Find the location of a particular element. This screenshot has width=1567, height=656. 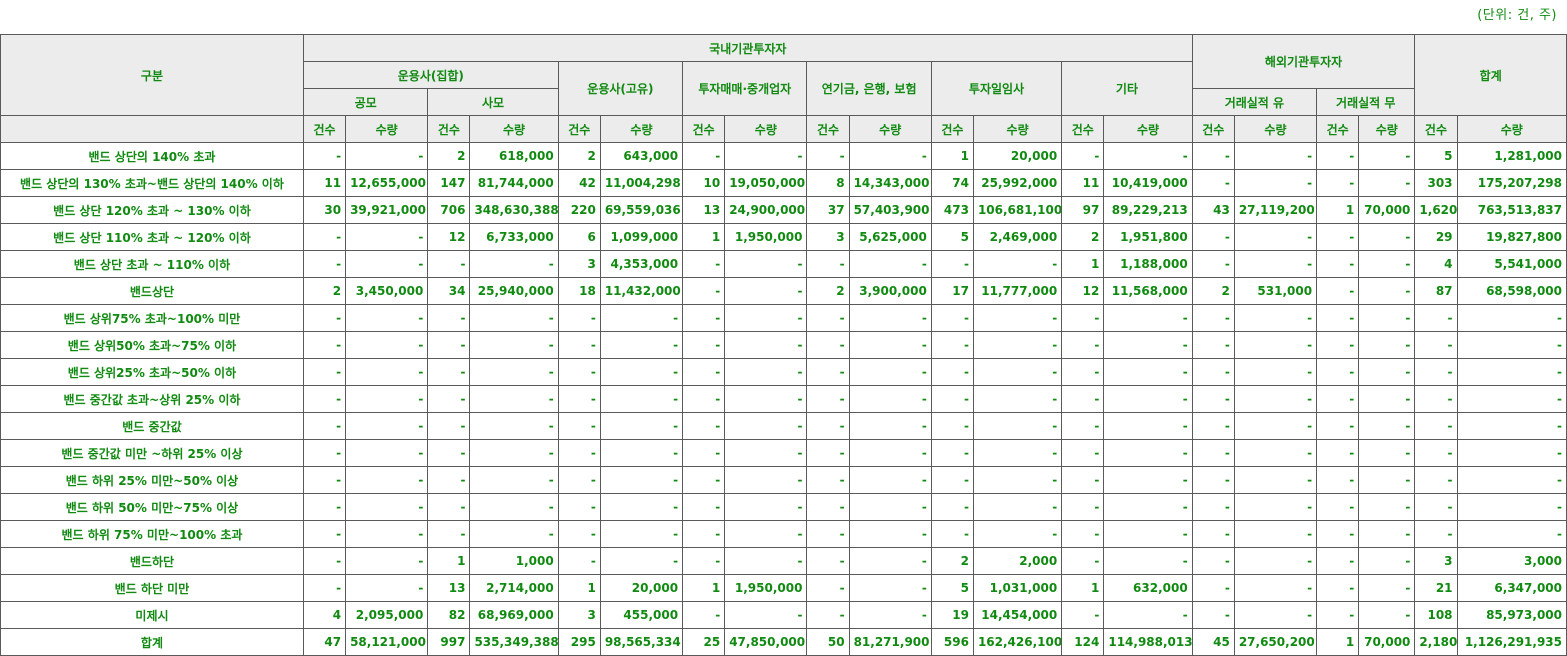

quantity-cell: 3,450,000 is located at coordinates (387, 291).